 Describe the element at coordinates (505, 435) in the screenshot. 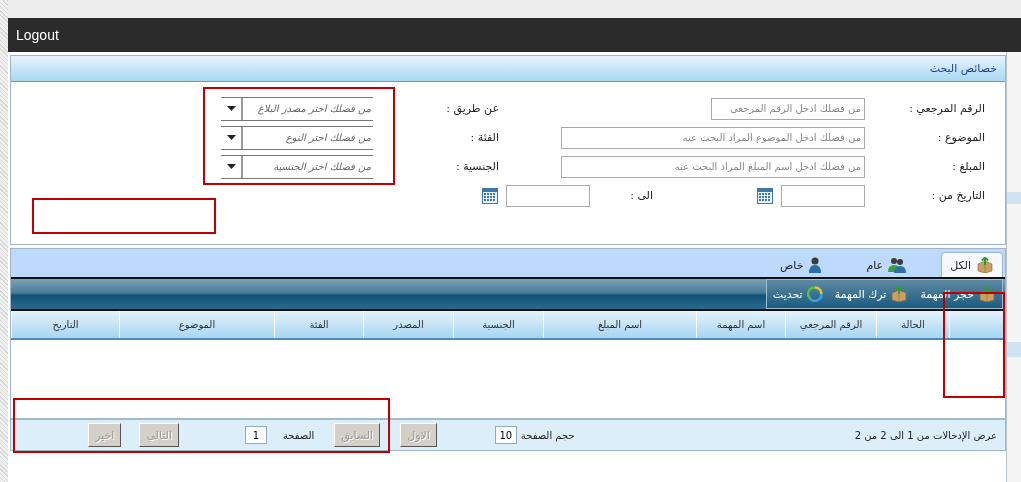

I see `page-size-field: 10` at that location.